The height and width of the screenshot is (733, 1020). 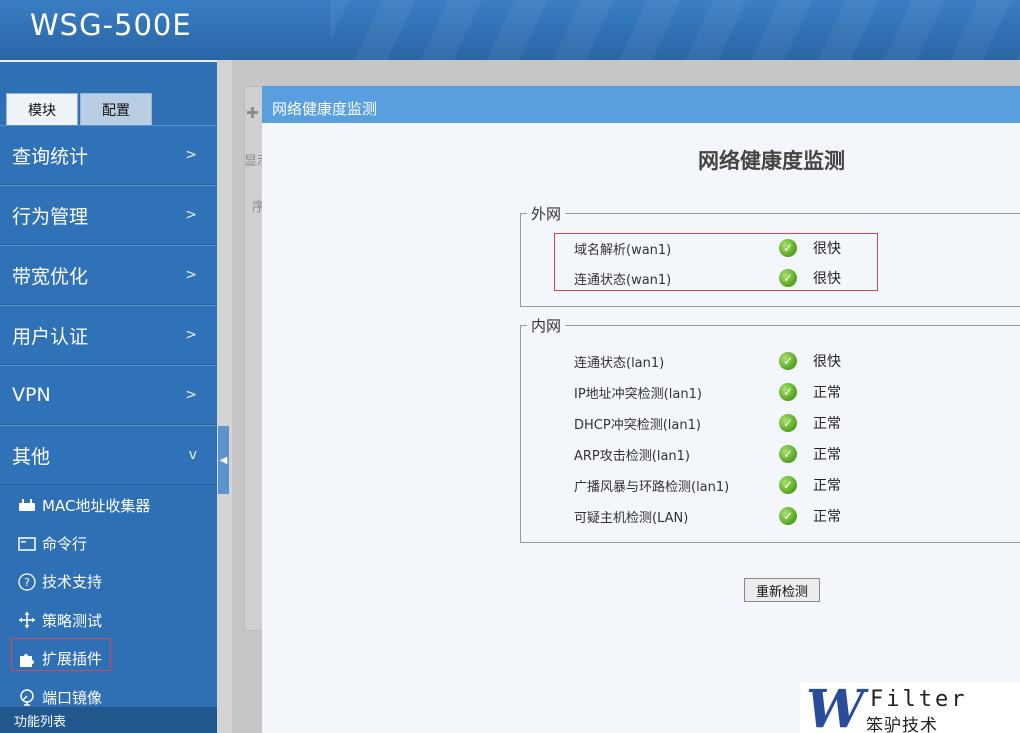 What do you see at coordinates (902, 724) in the screenshot?
I see `logo-text-cn: 笨驴技术` at bounding box center [902, 724].